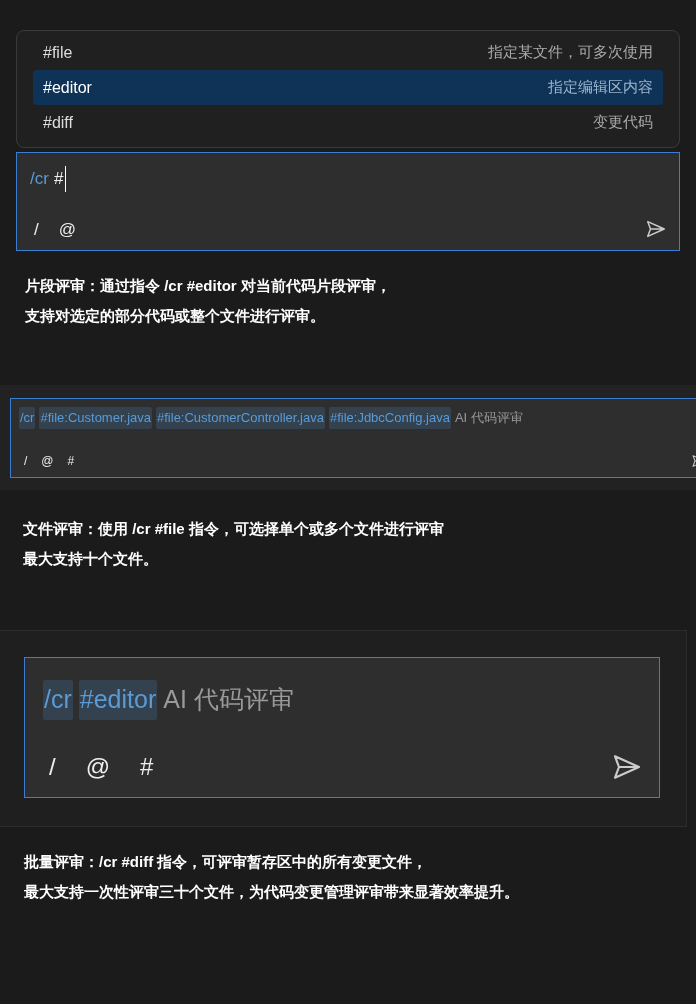 This screenshot has width=696, height=1004. Describe the element at coordinates (91, 559) in the screenshot. I see `caption-text: 最大支持十个文件。` at that location.